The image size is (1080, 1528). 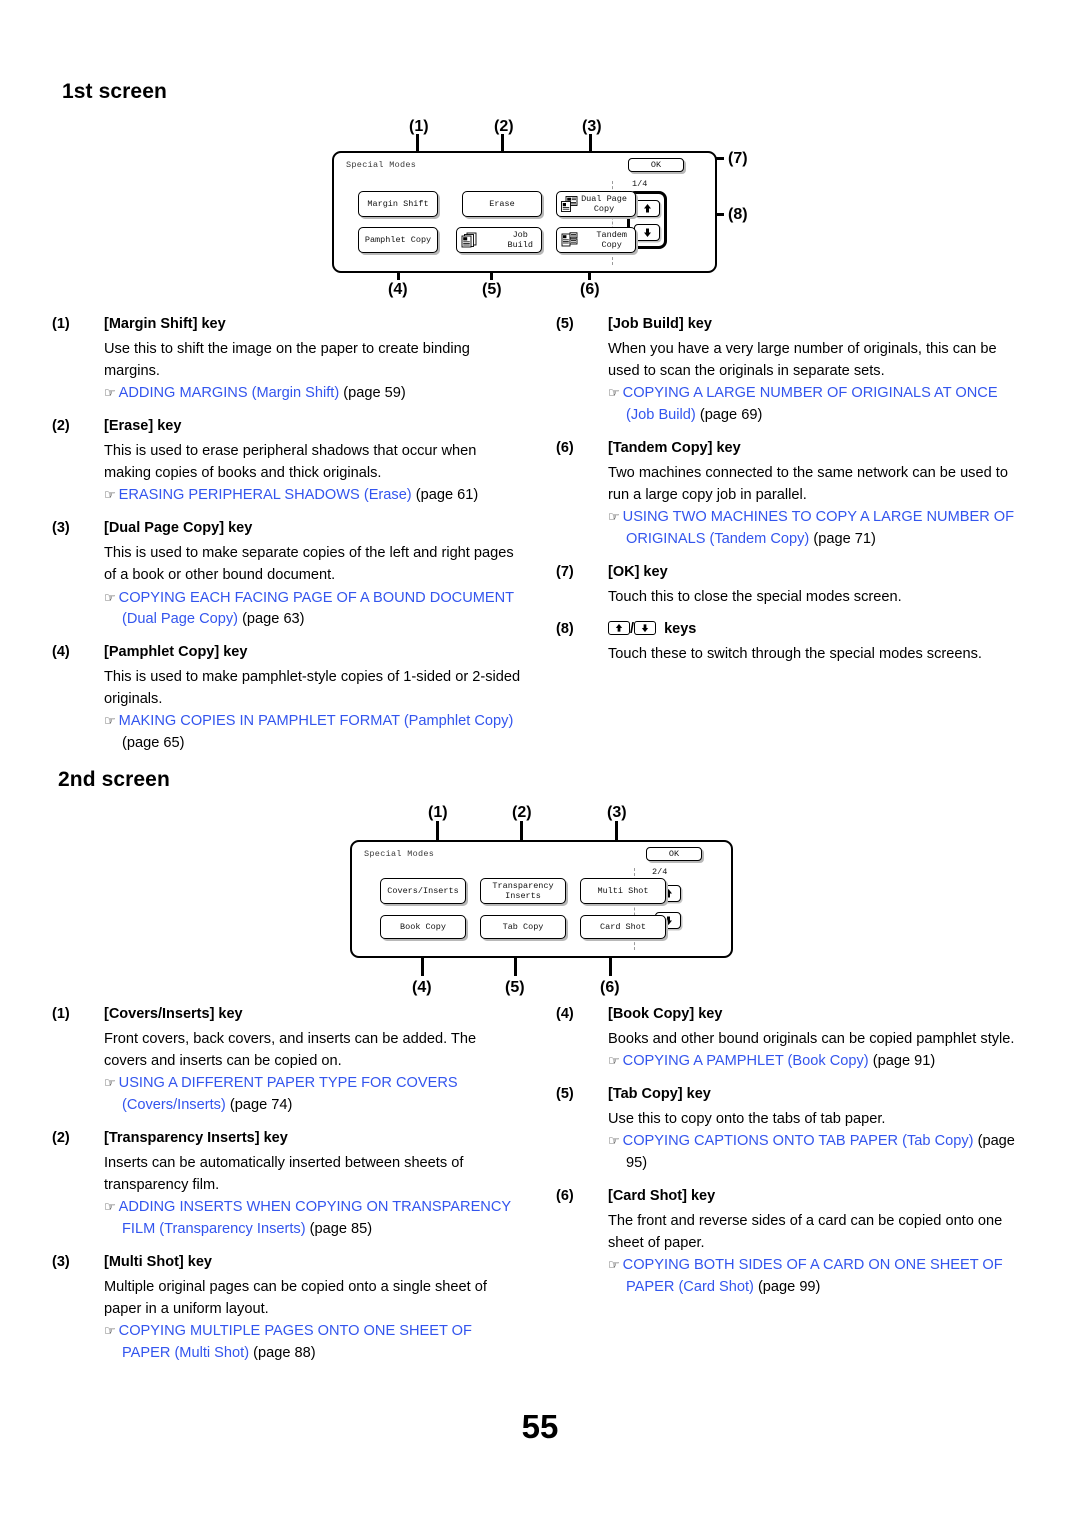 What do you see at coordinates (617, 812) in the screenshot?
I see `callout-3: (3)` at bounding box center [617, 812].